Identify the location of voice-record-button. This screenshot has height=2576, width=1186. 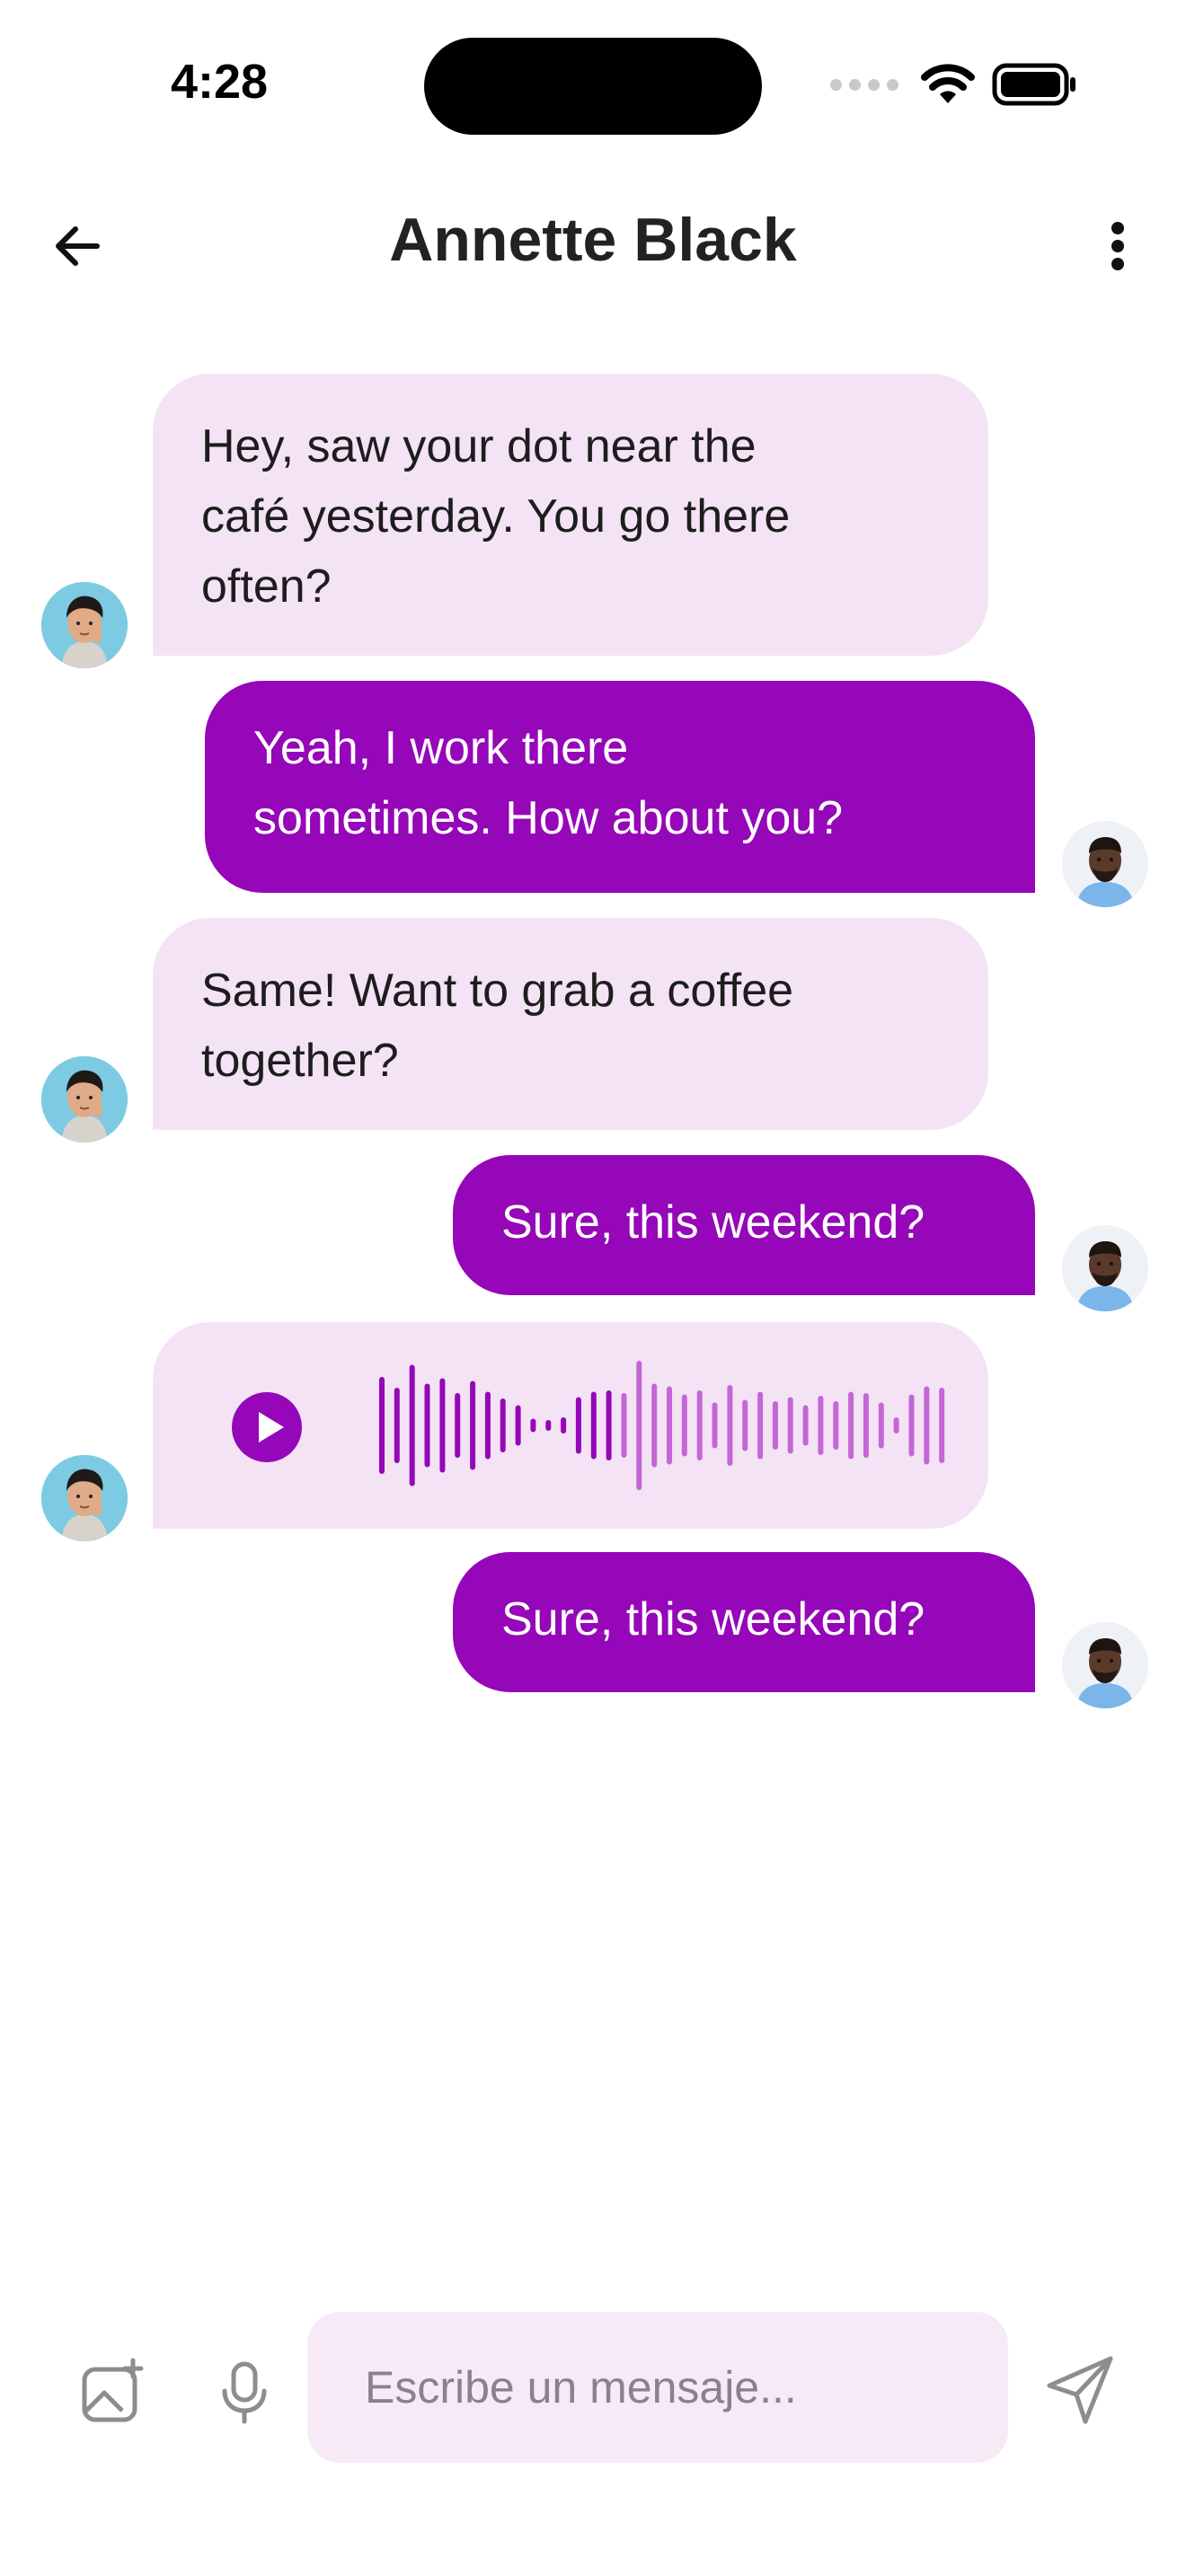
(244, 2393).